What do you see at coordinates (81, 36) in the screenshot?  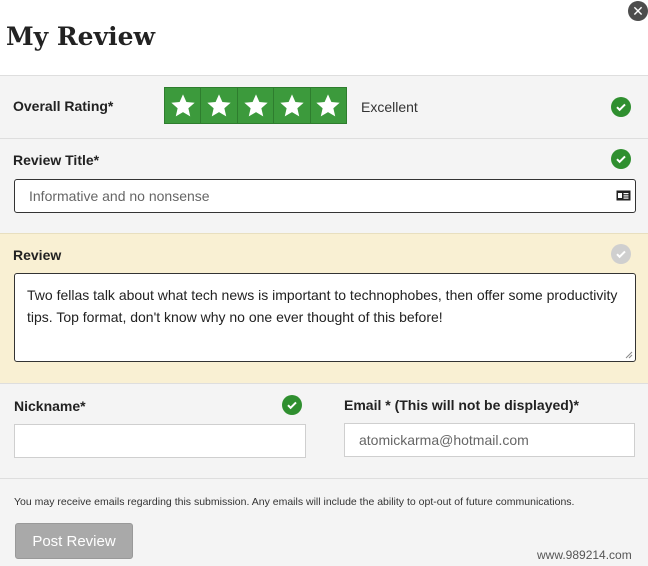 I see `page-title: My Review` at bounding box center [81, 36].